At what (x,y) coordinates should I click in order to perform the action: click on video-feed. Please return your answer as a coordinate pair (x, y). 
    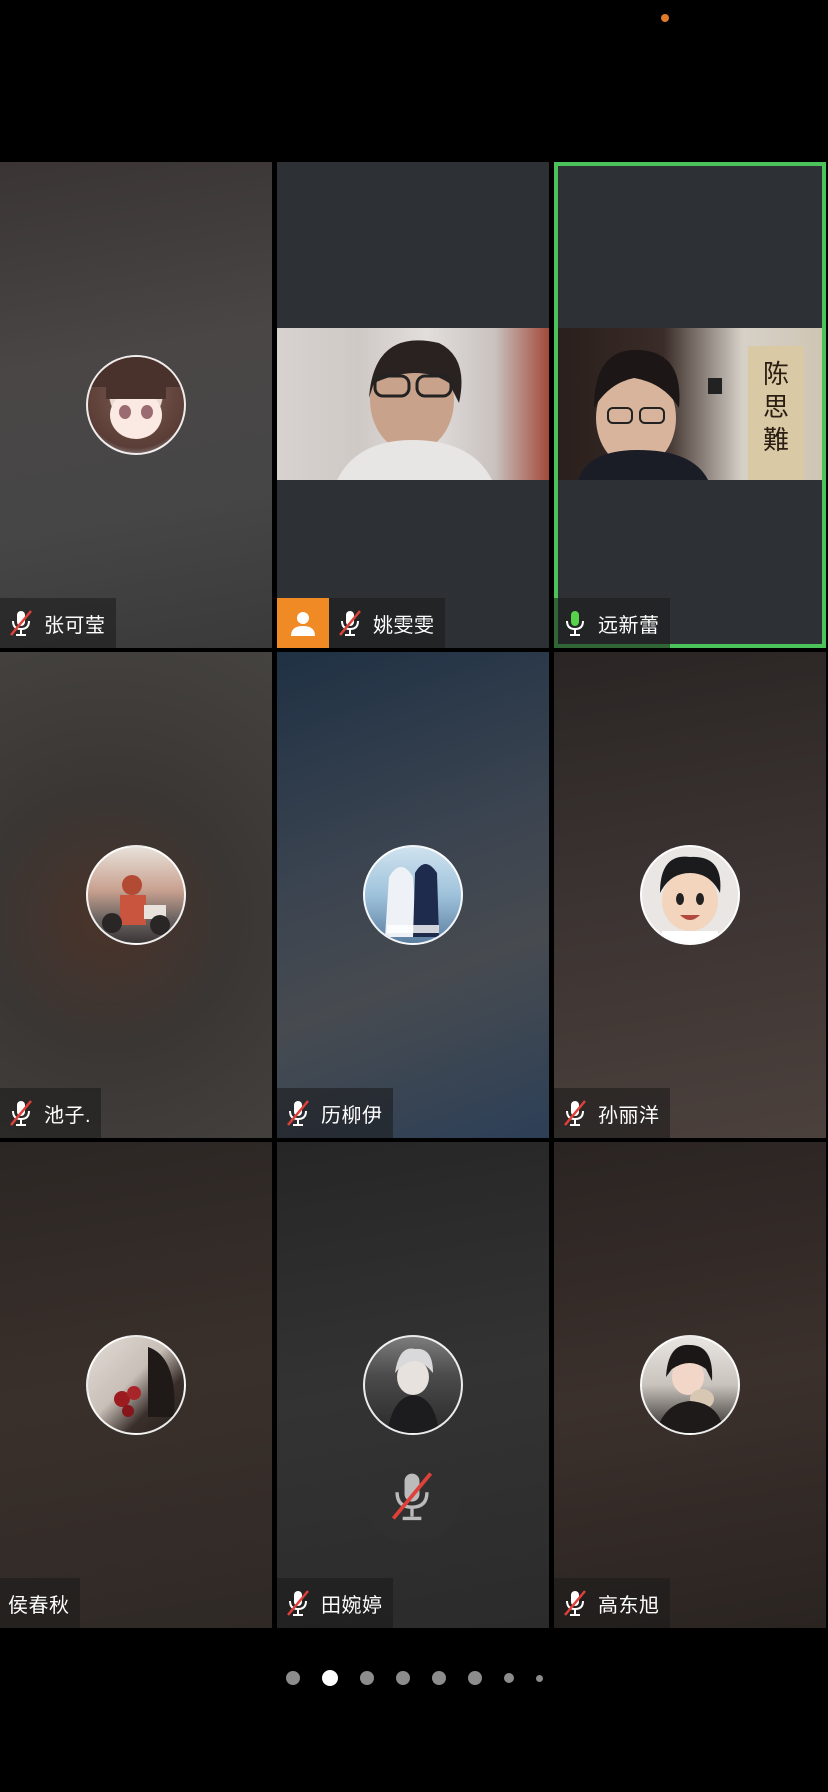
    Looking at the image, I should click on (413, 404).